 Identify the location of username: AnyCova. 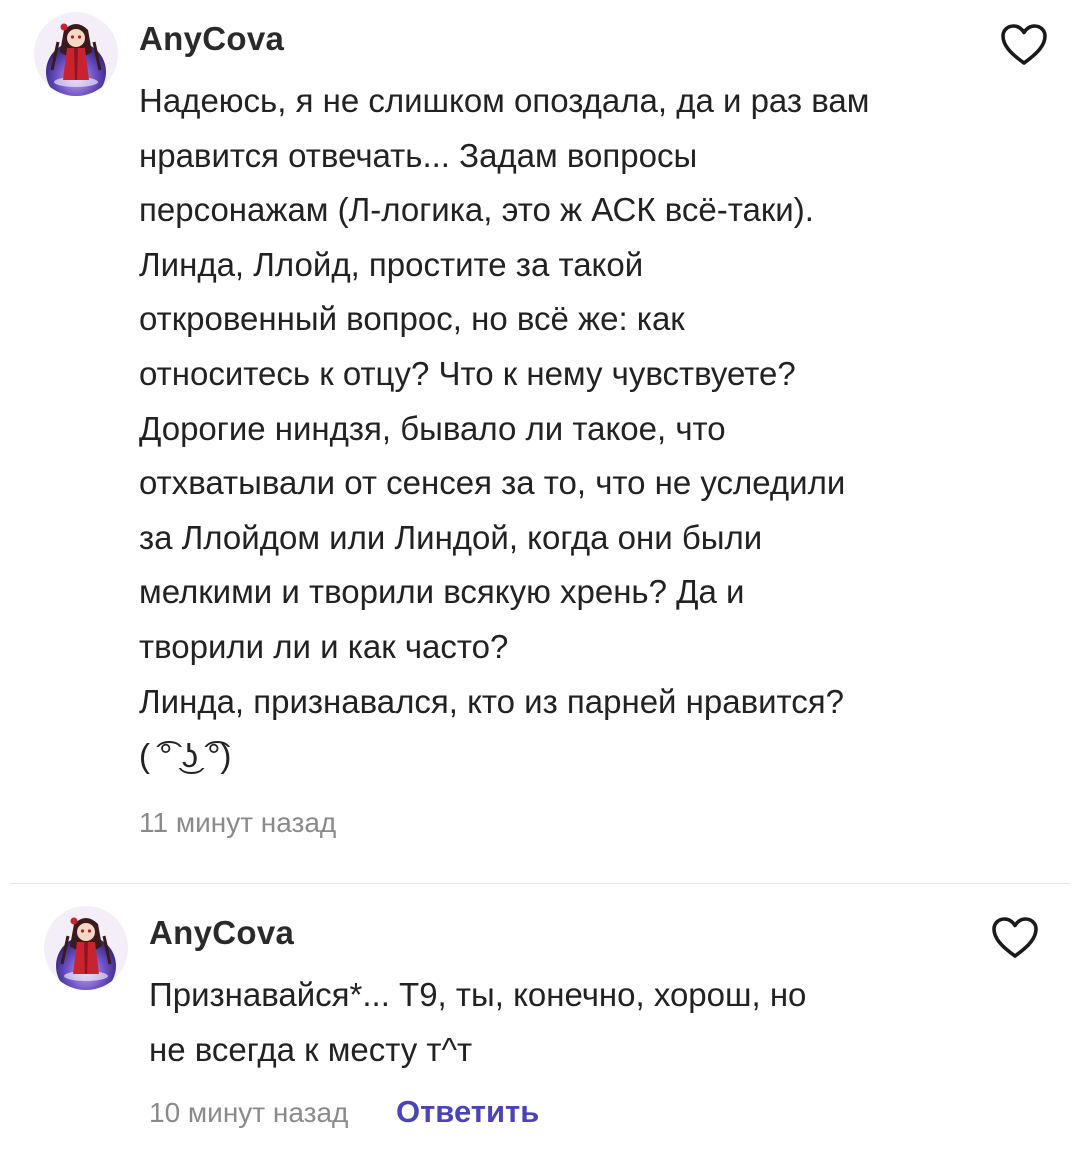
(221, 933).